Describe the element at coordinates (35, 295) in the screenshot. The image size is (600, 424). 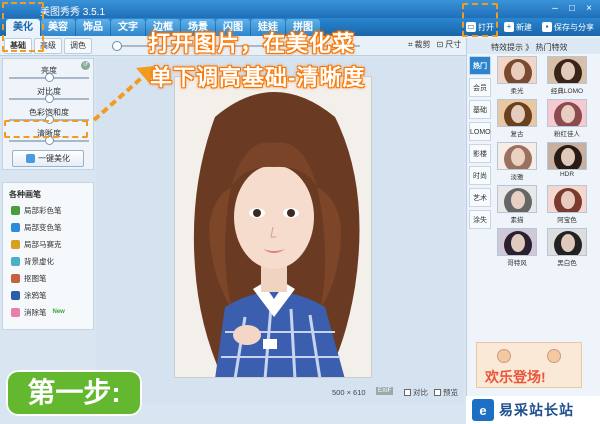
I see `brush-label: 涂鸦笔` at that location.